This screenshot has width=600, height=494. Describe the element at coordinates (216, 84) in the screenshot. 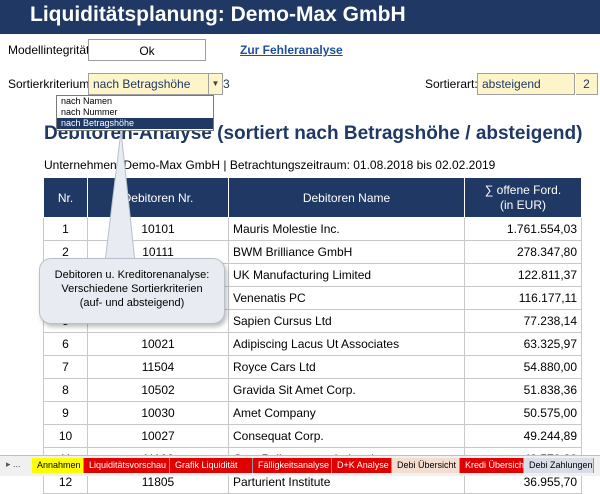

I see `chevron-down-icon: ▼` at that location.